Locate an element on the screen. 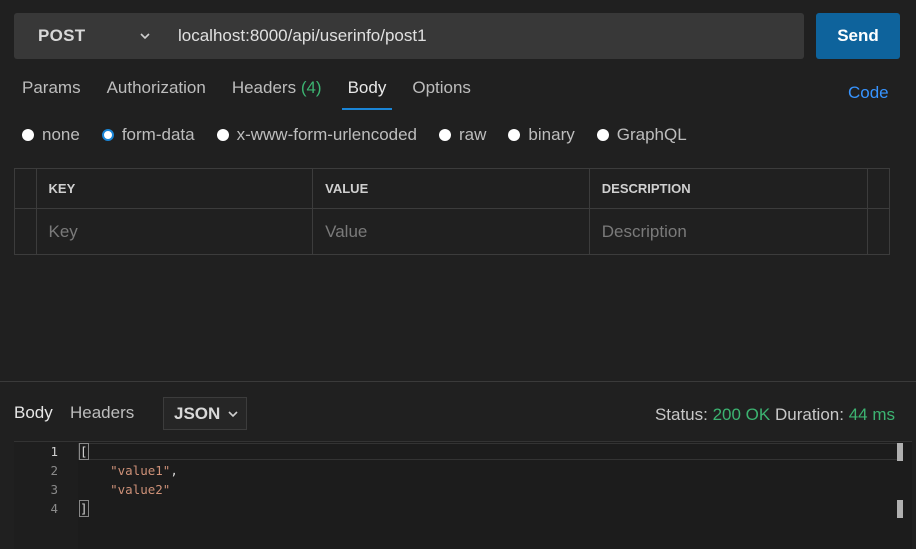 This screenshot has height=549, width=916. method-select: POST is located at coordinates (88, 36).